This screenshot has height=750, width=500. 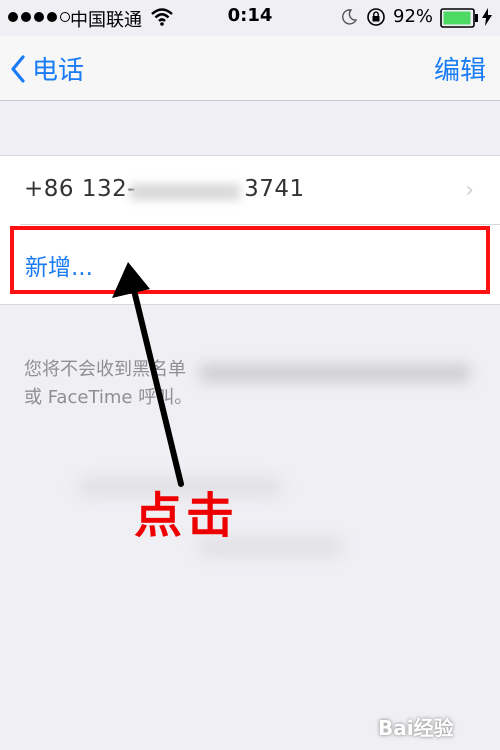 What do you see at coordinates (416, 728) in the screenshot?
I see `watermark: Bai经验` at bounding box center [416, 728].